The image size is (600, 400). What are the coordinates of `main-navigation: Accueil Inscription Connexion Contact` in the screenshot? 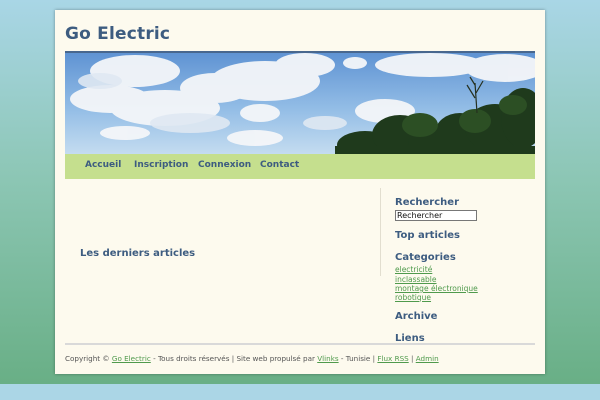 It's located at (300, 166).